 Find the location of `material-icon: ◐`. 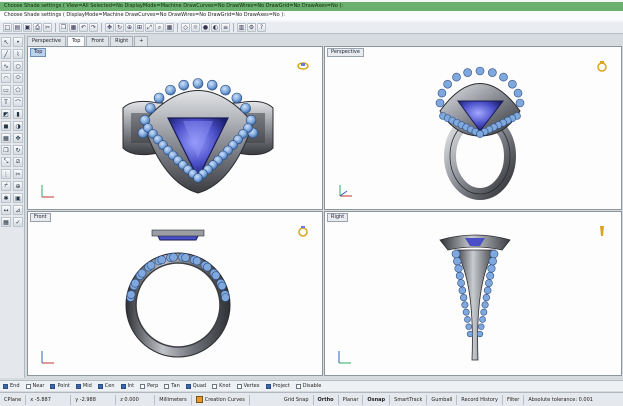

material-icon: ◐ is located at coordinates (215, 27).